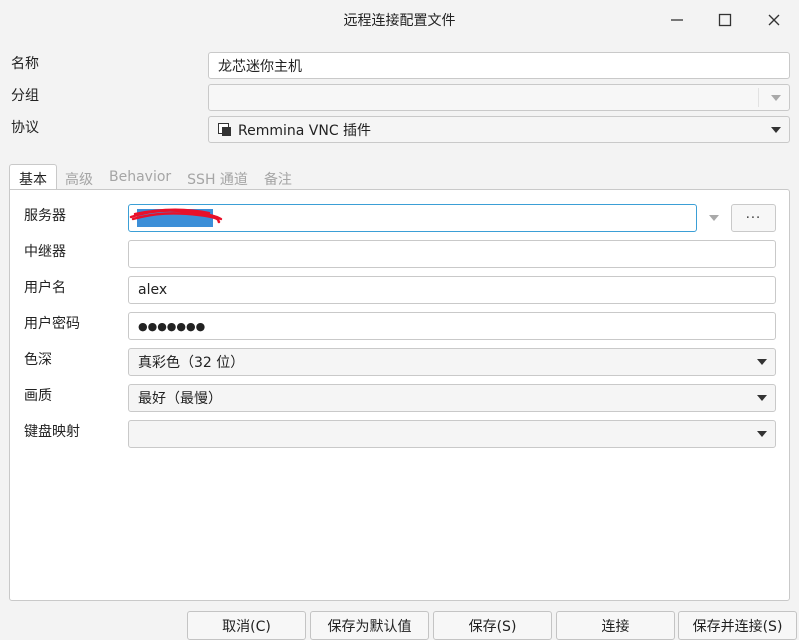  I want to click on group-combo-separator, so click(758, 97).